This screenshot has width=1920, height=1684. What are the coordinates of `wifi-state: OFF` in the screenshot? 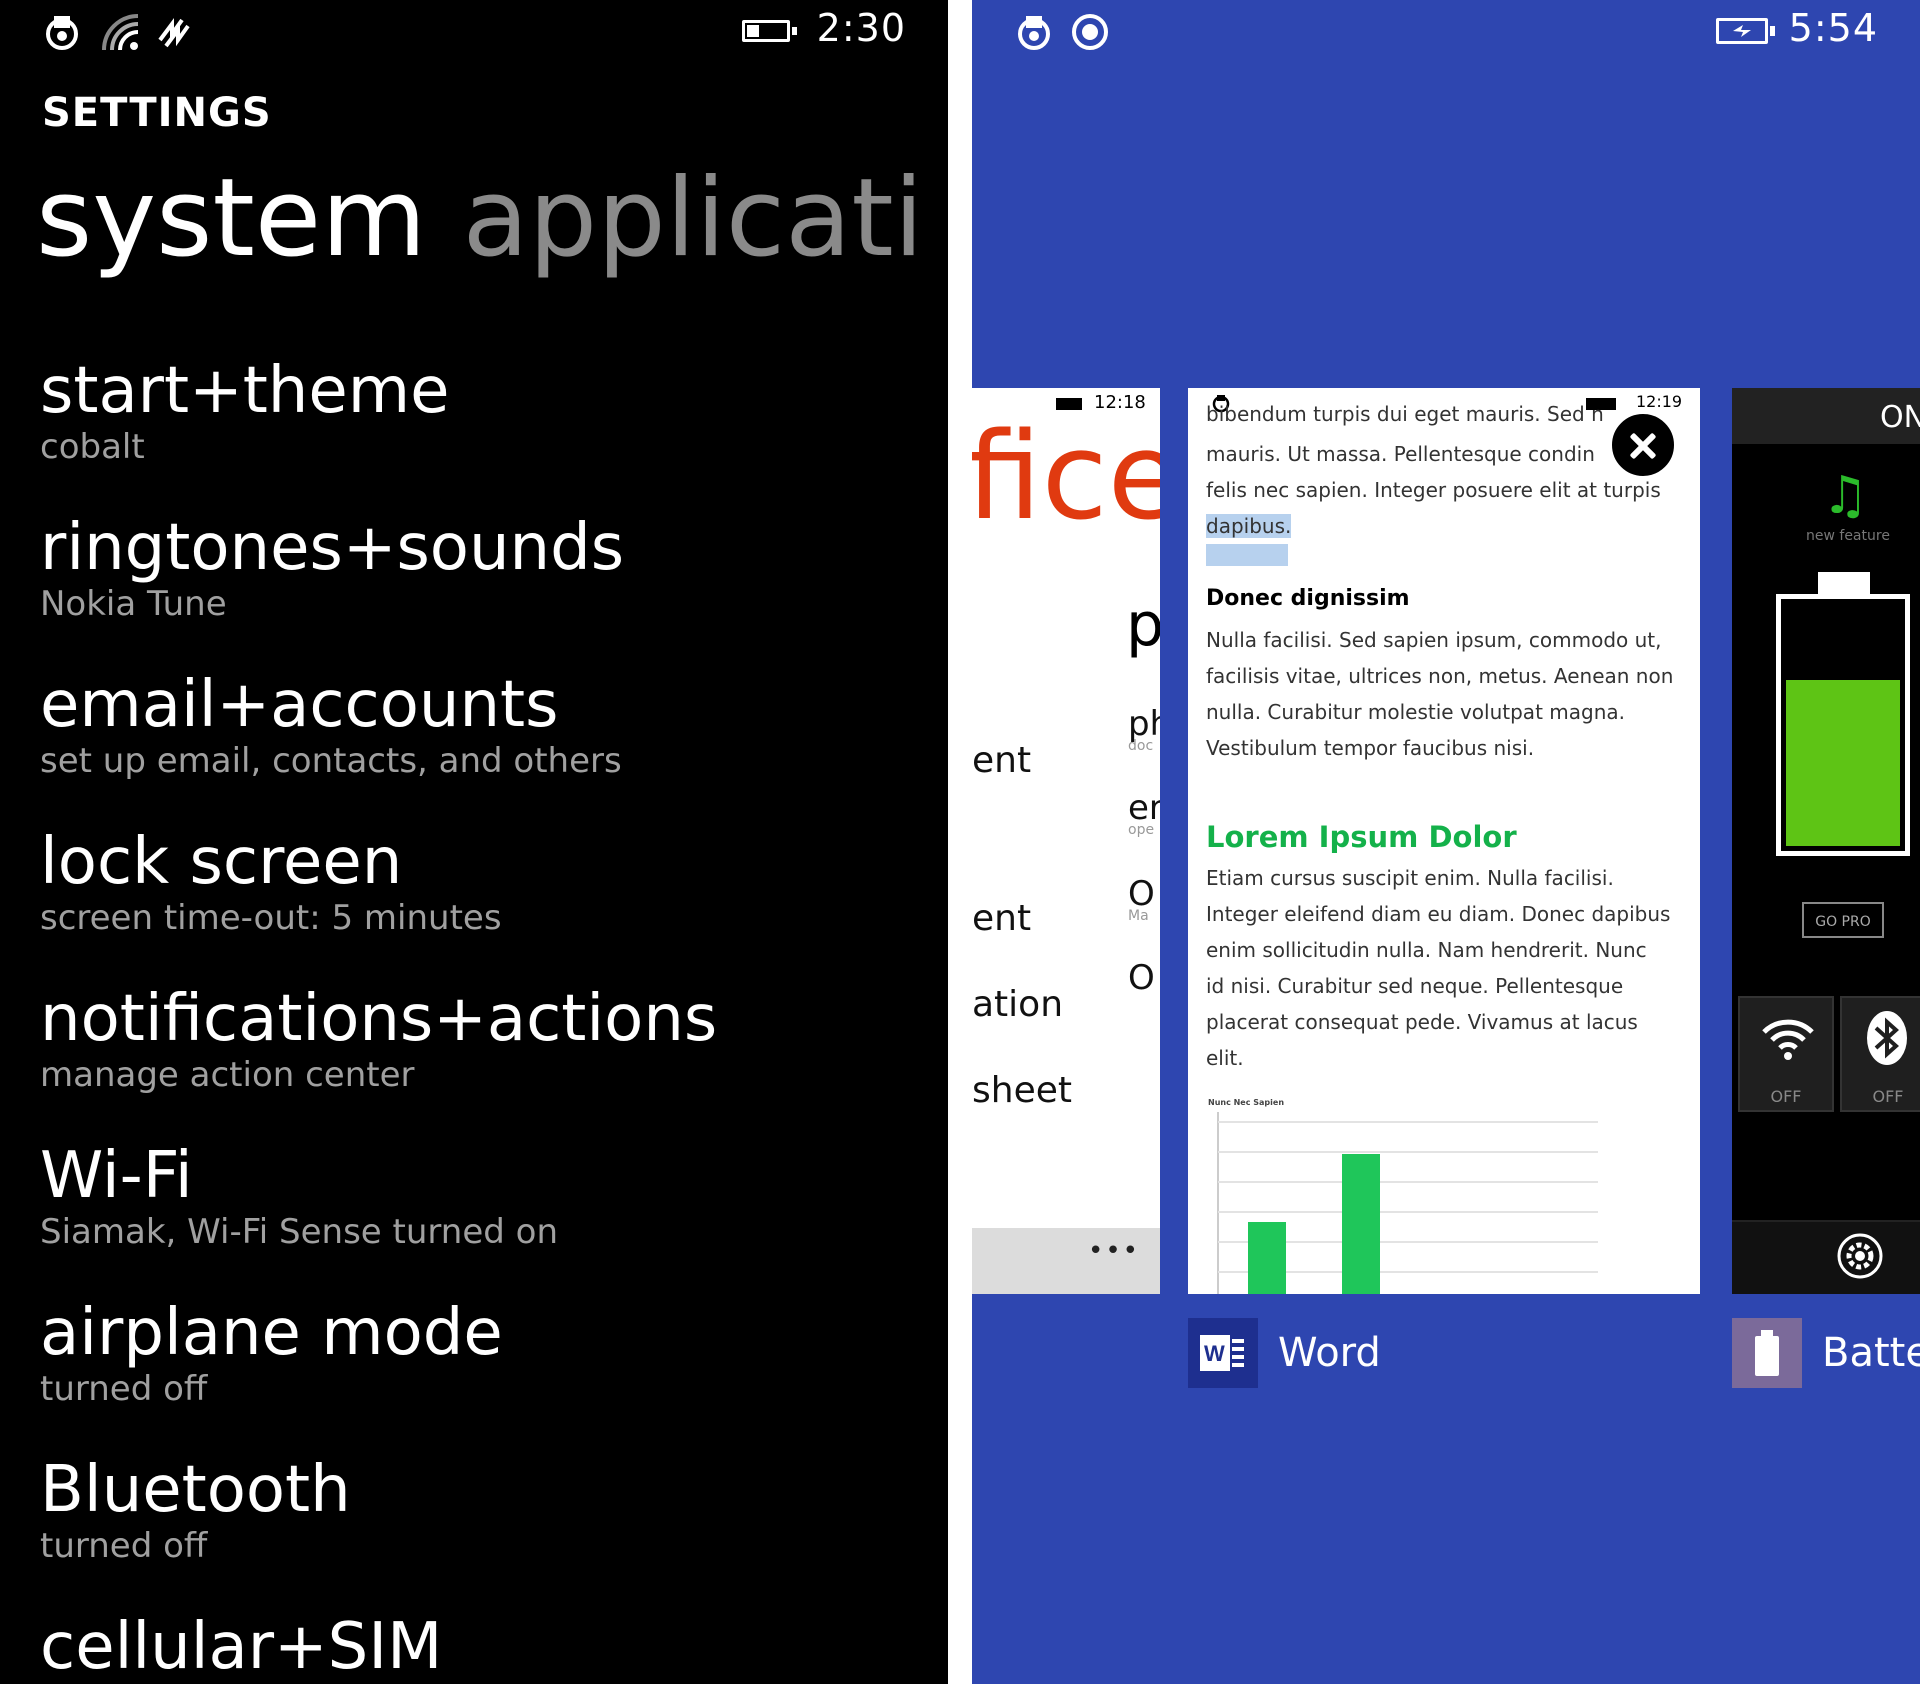 It's located at (1786, 1096).